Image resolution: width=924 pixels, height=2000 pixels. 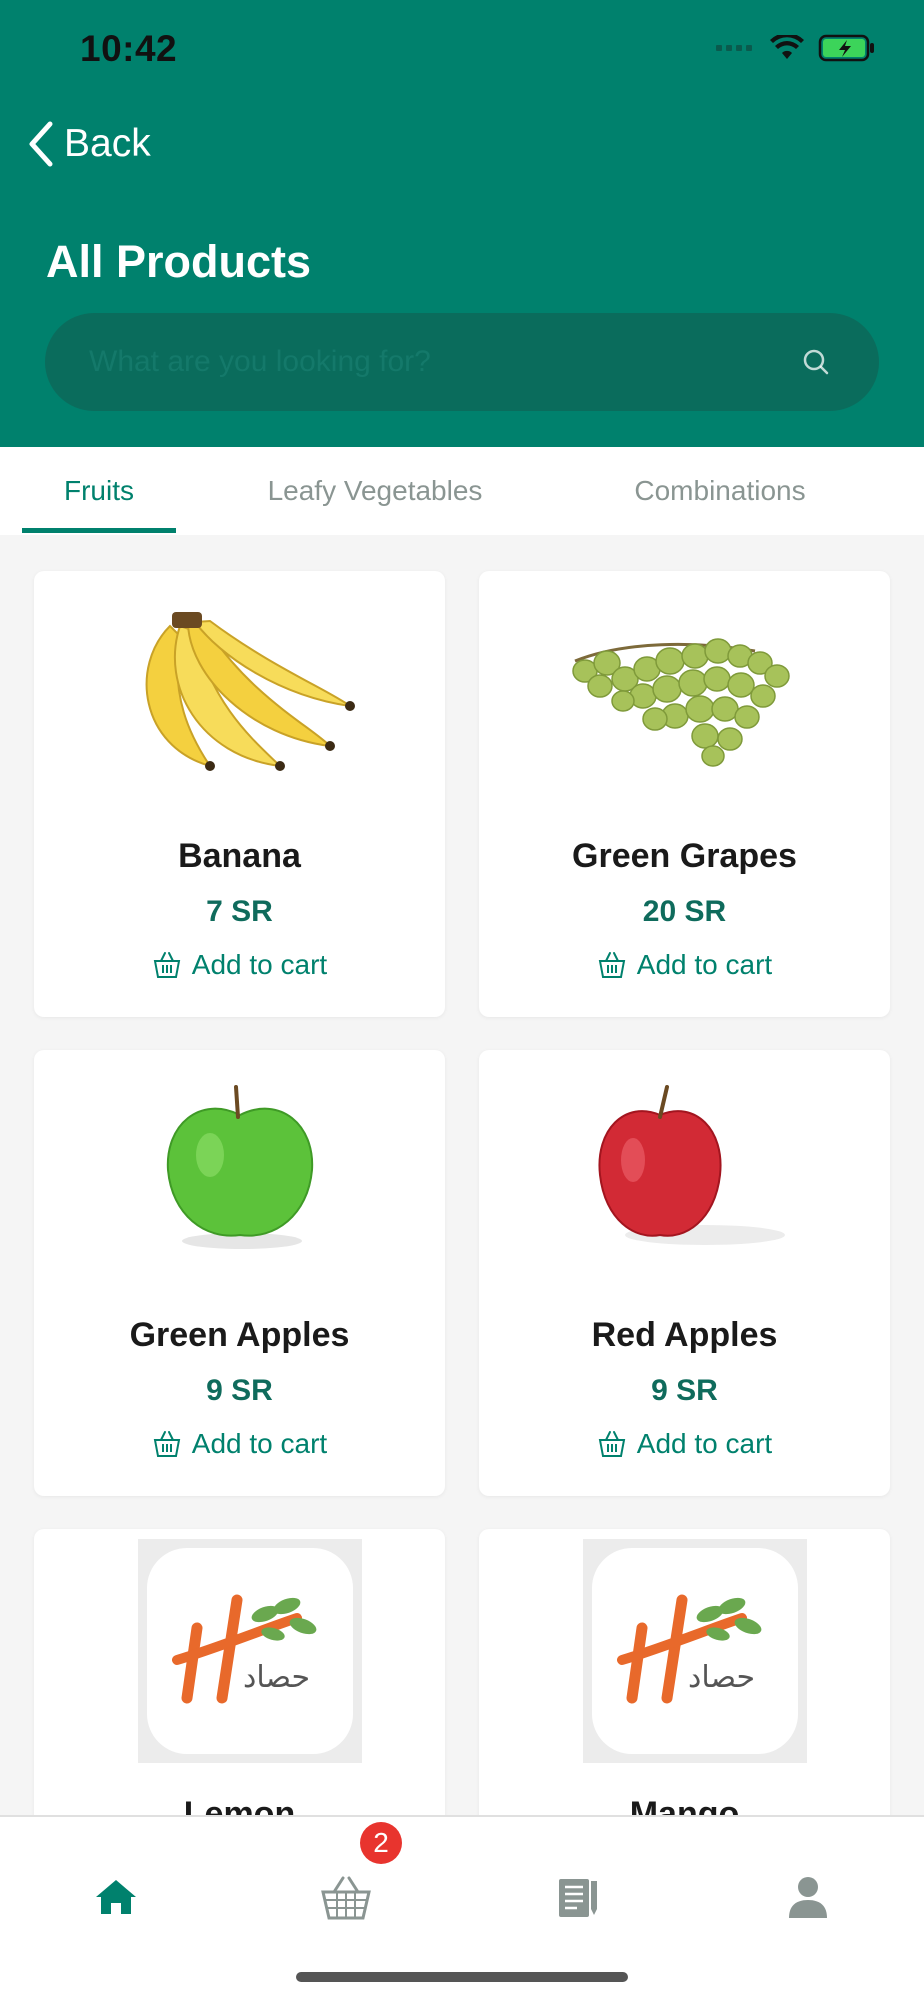 I want to click on product-name: Green Apples, so click(x=239, y=1335).